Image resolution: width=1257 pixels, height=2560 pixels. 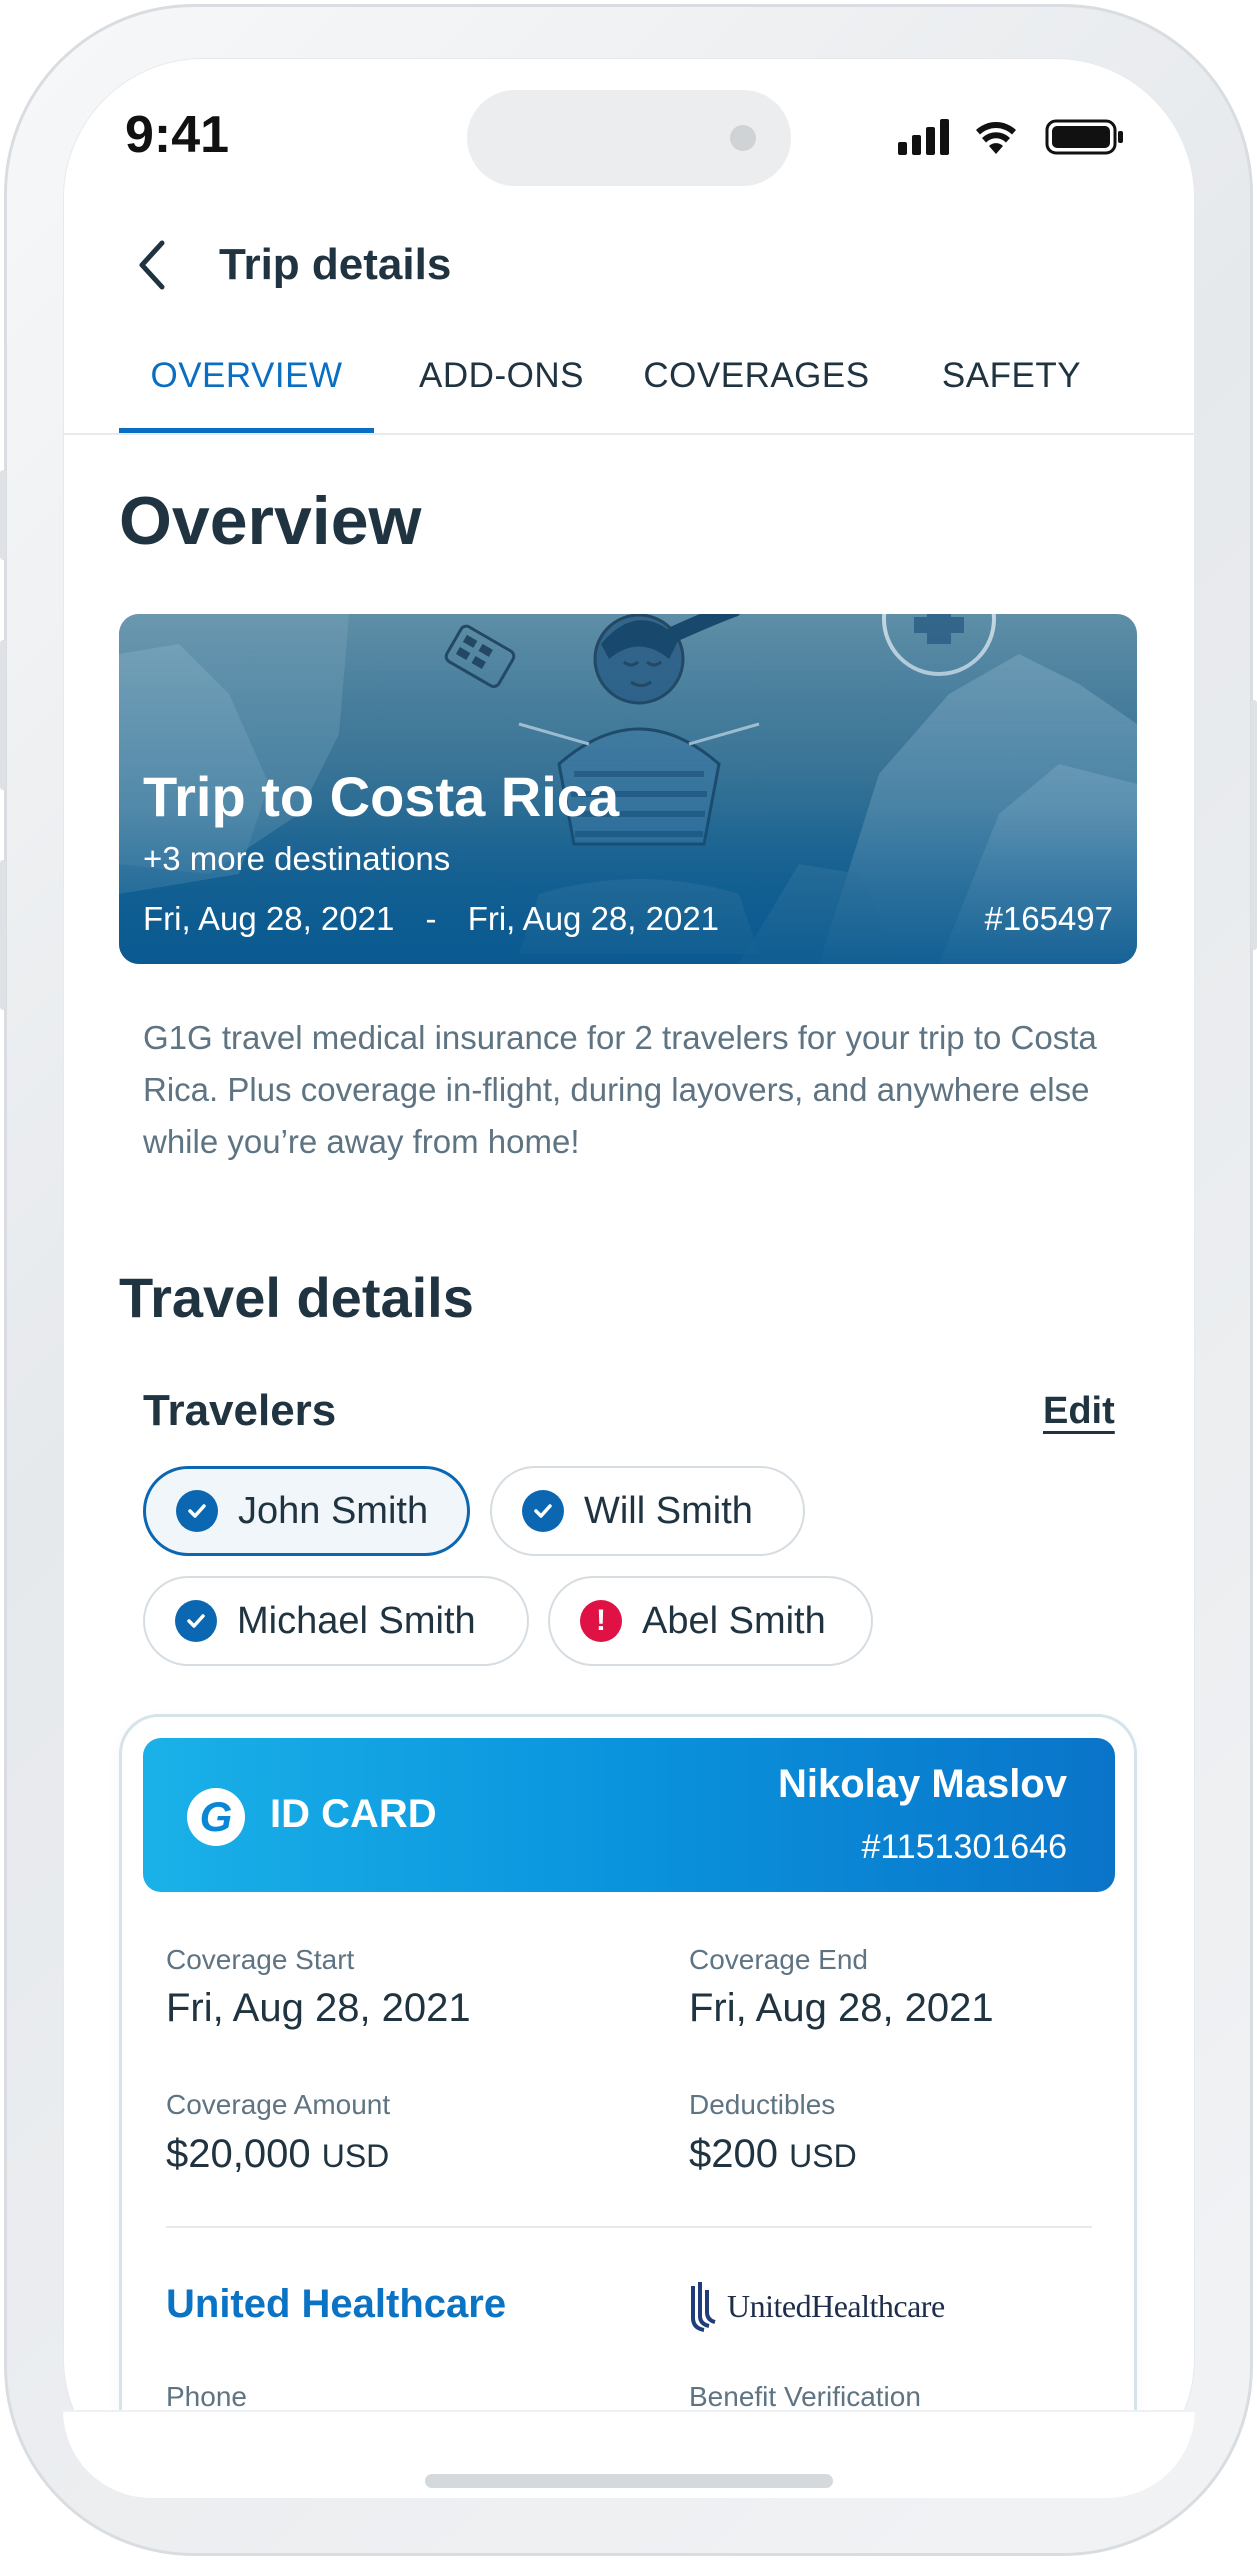 I want to click on back-arrow-icon, so click(x=153, y=265).